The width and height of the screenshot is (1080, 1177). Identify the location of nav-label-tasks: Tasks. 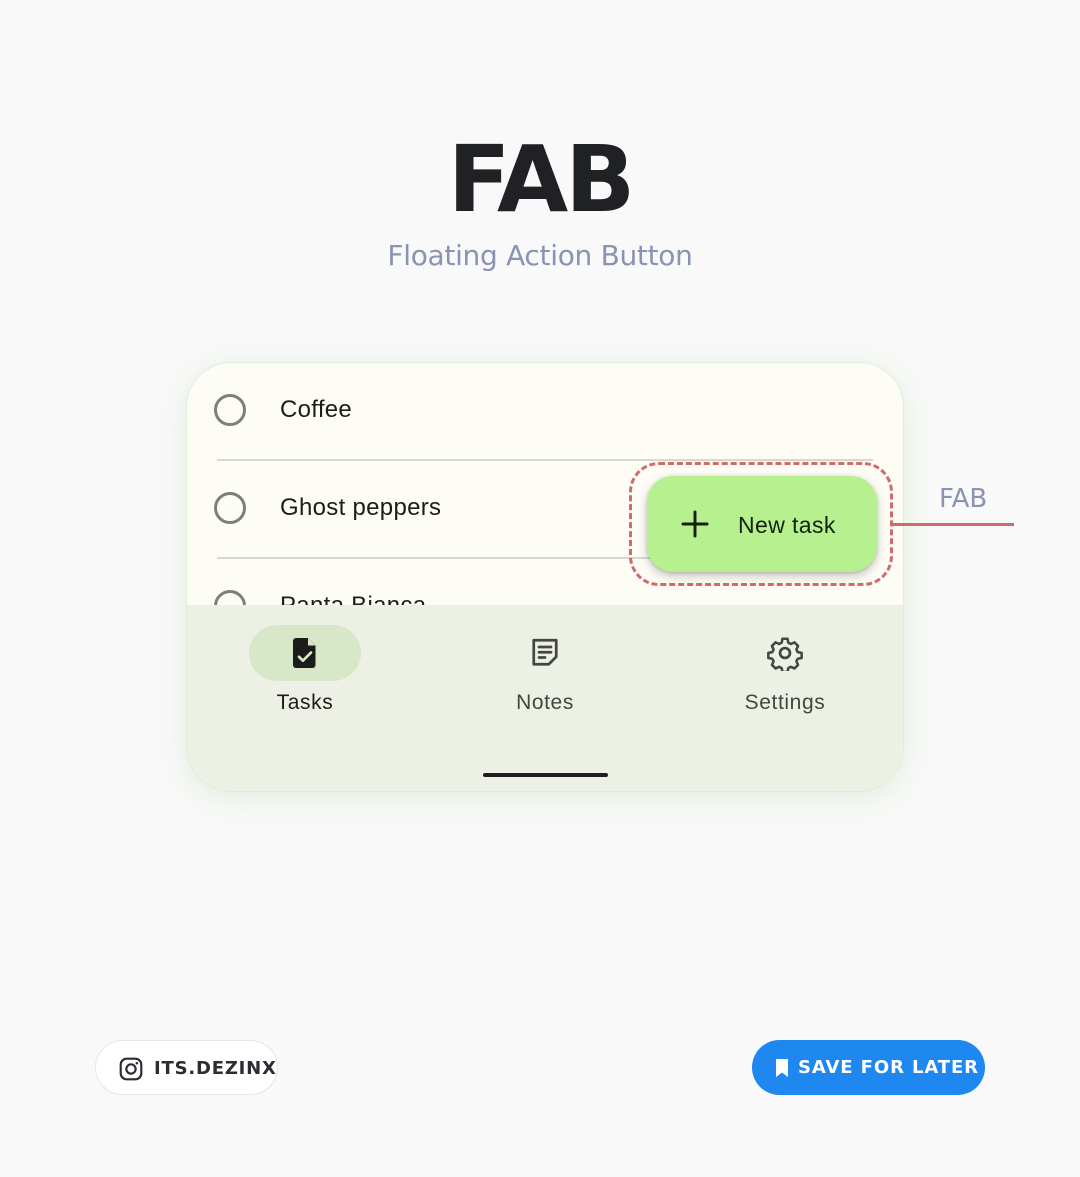
(305, 702).